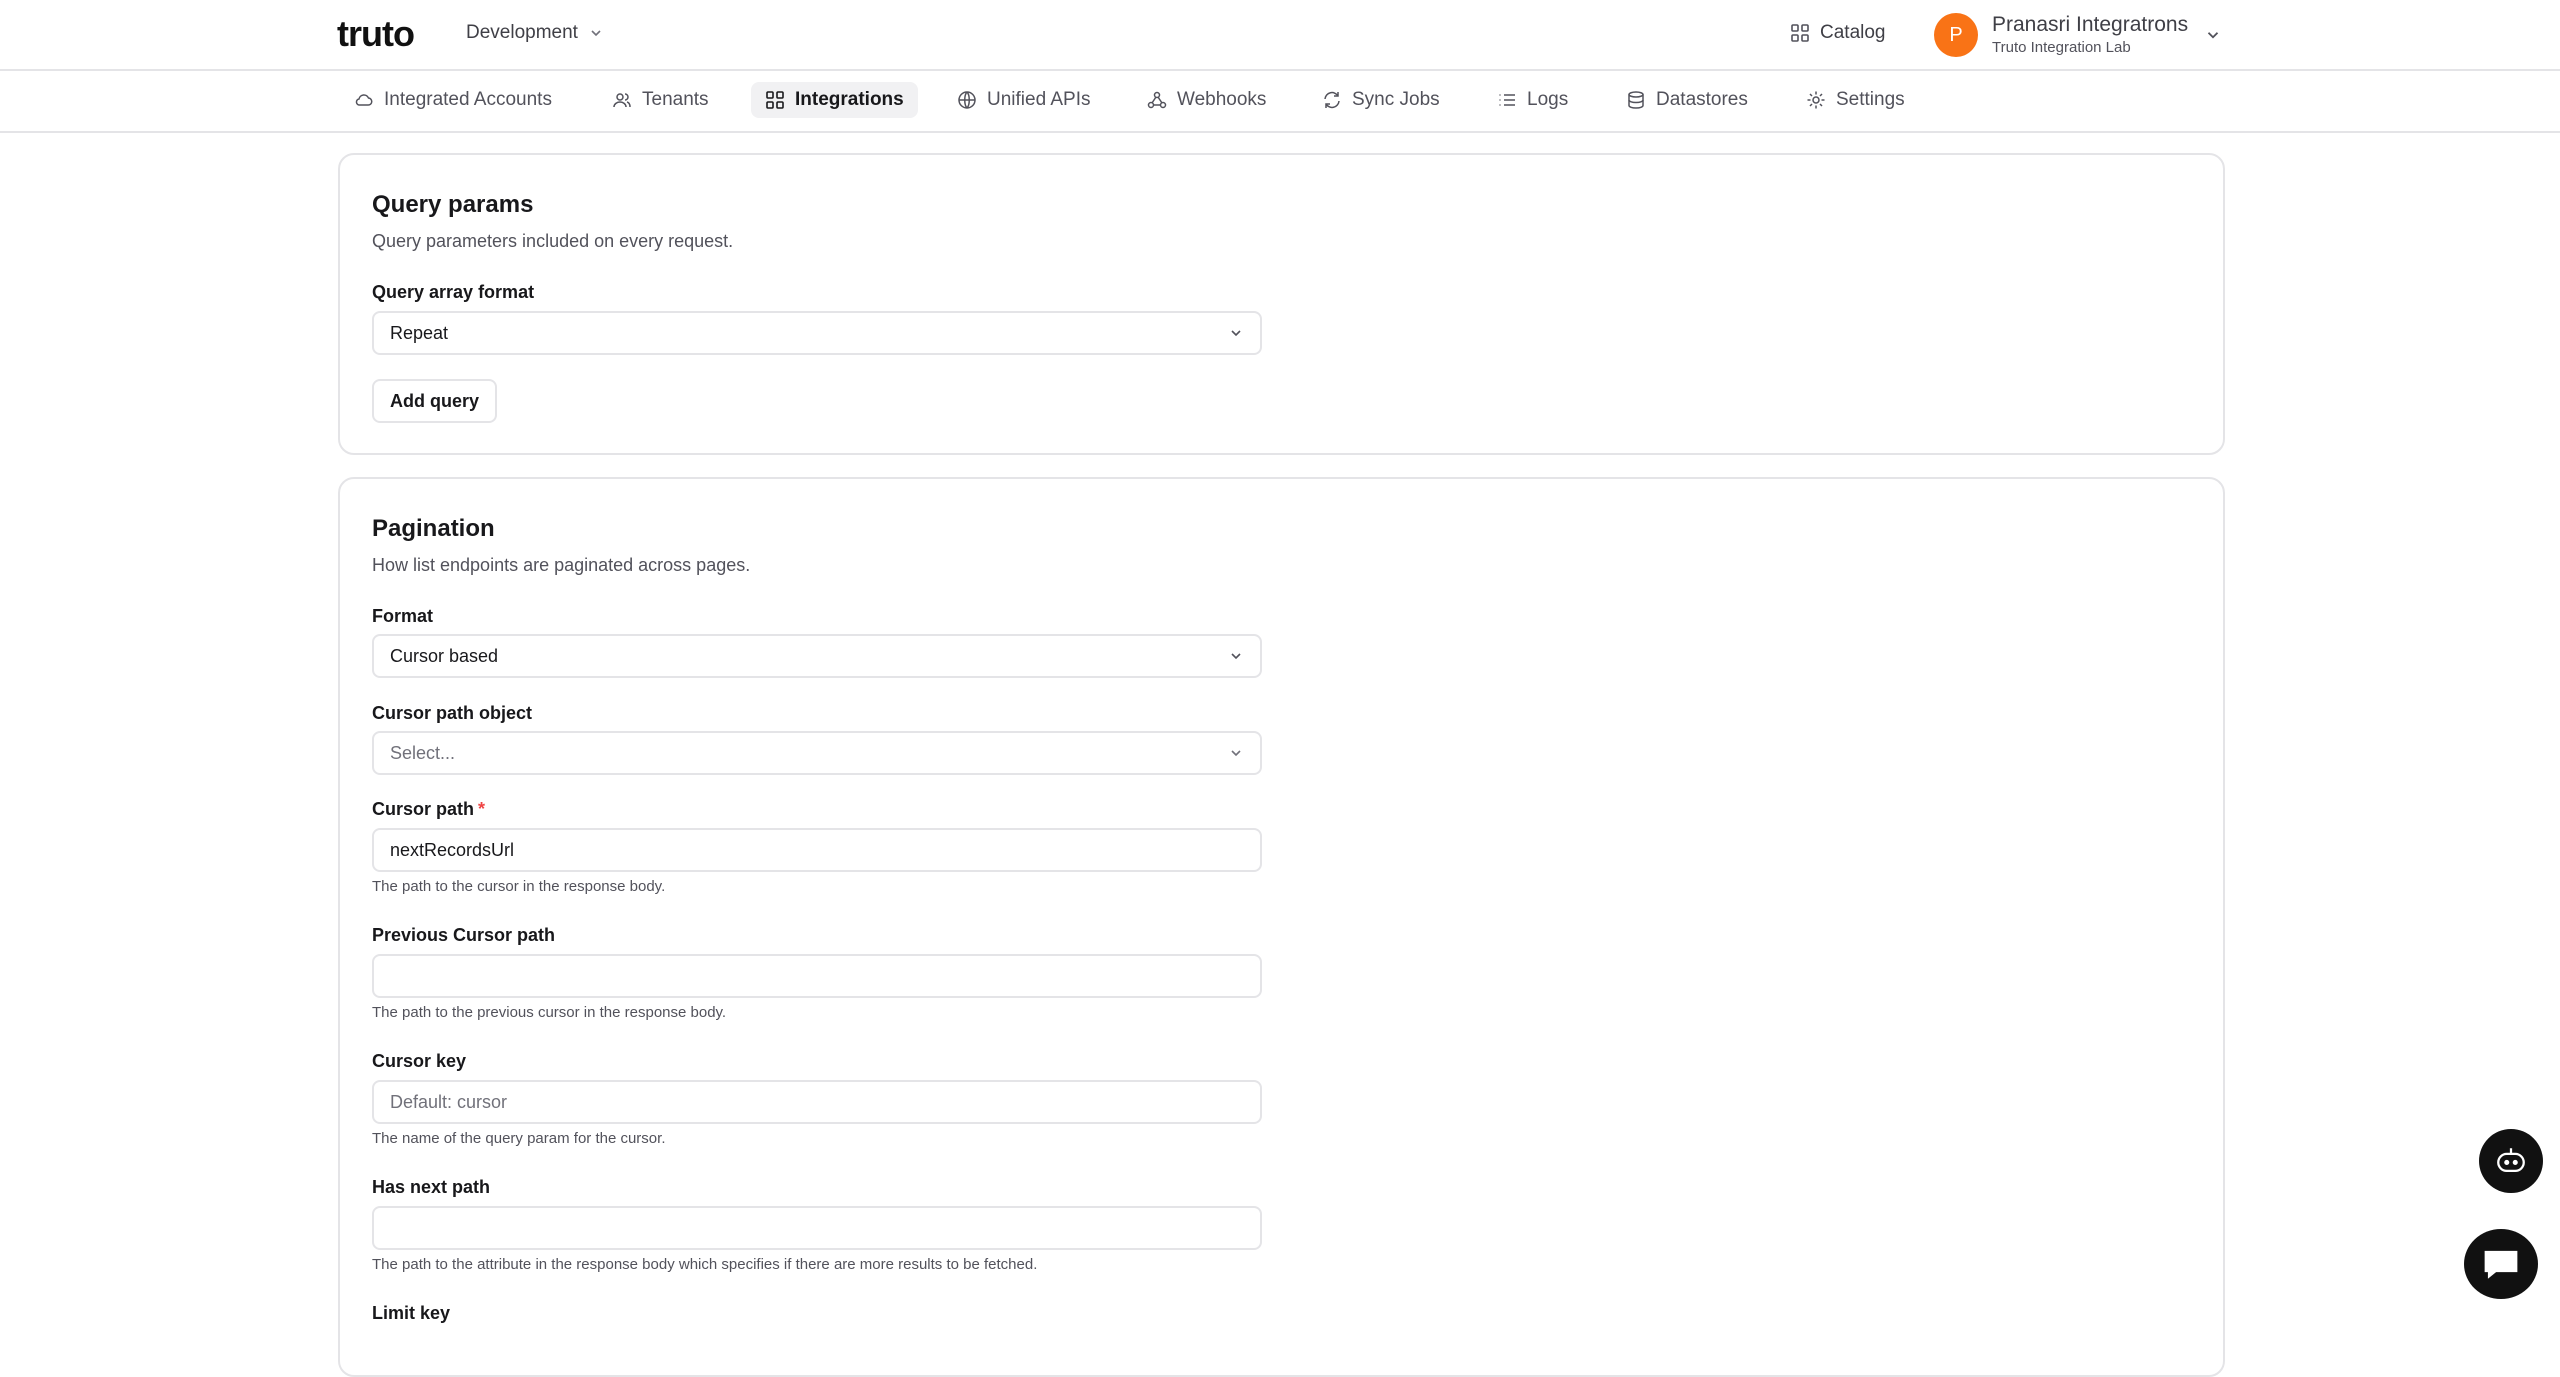 This screenshot has height=1377, width=2560. Describe the element at coordinates (435, 401) in the screenshot. I see `add-query-button: Add query` at that location.